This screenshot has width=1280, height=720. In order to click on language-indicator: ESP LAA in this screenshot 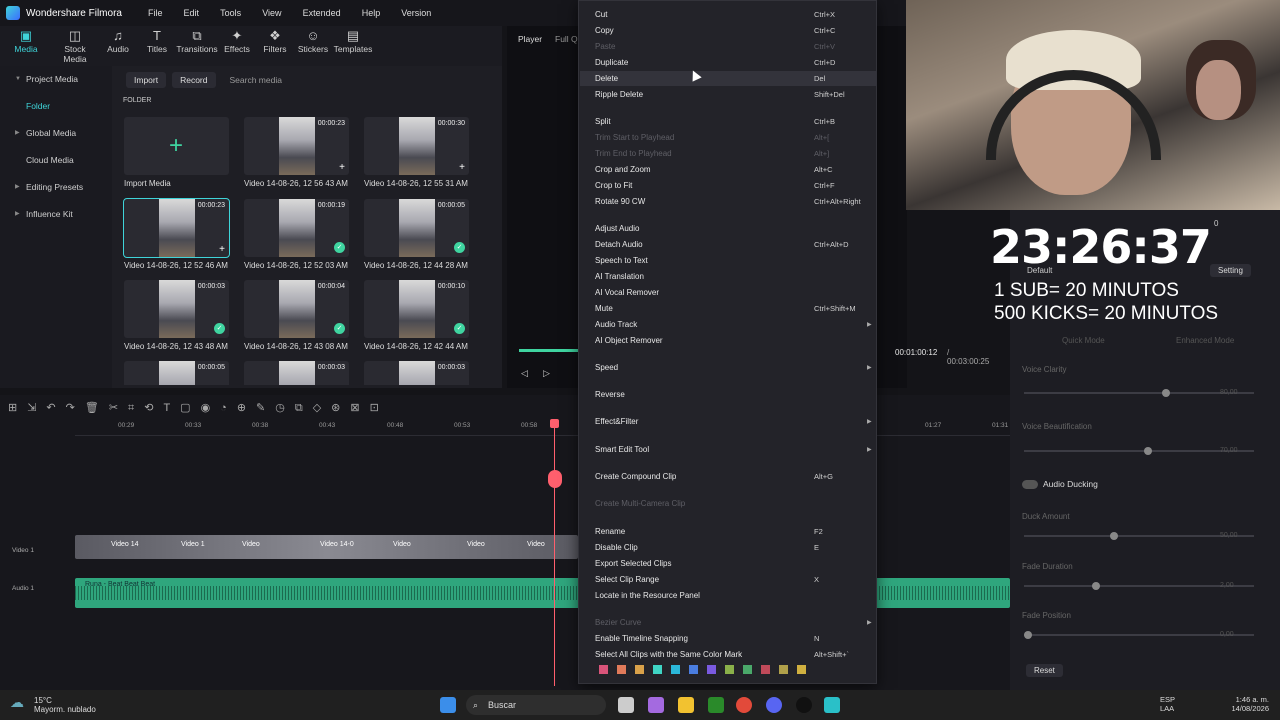, I will do `click(1167, 704)`.